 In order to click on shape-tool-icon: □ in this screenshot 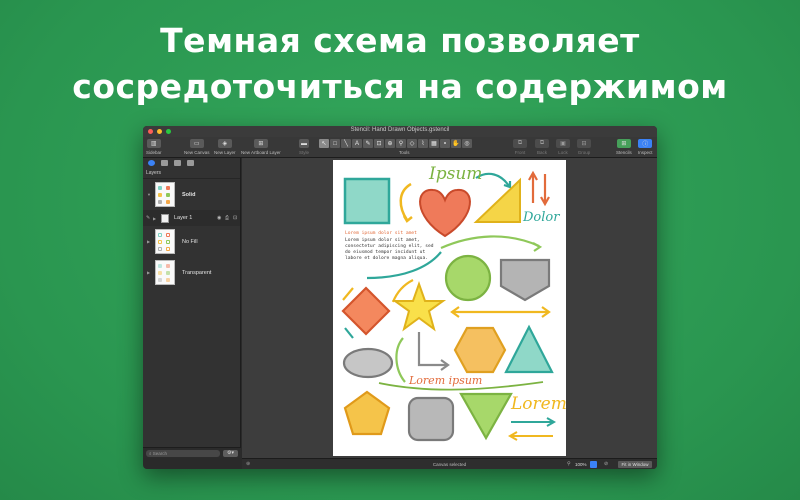, I will do `click(335, 143)`.